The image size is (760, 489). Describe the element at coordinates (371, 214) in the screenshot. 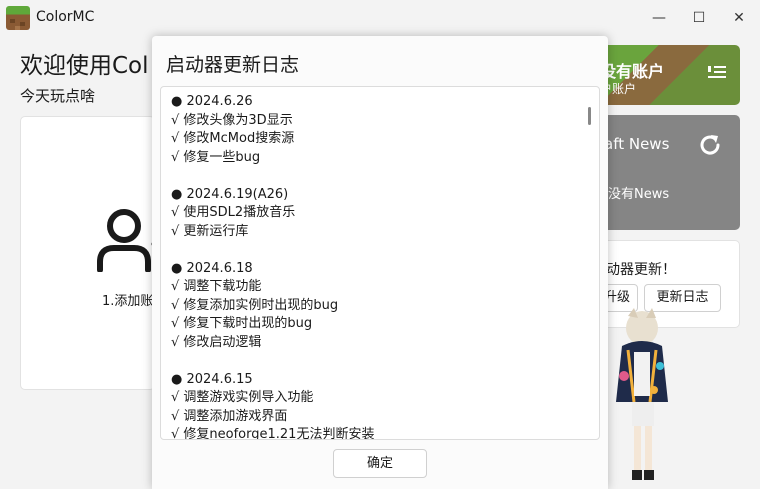

I see `changelog-entry: ● 2024.6.19(A26) √ 使用SDL2播放音乐 √ 更新运行库` at that location.